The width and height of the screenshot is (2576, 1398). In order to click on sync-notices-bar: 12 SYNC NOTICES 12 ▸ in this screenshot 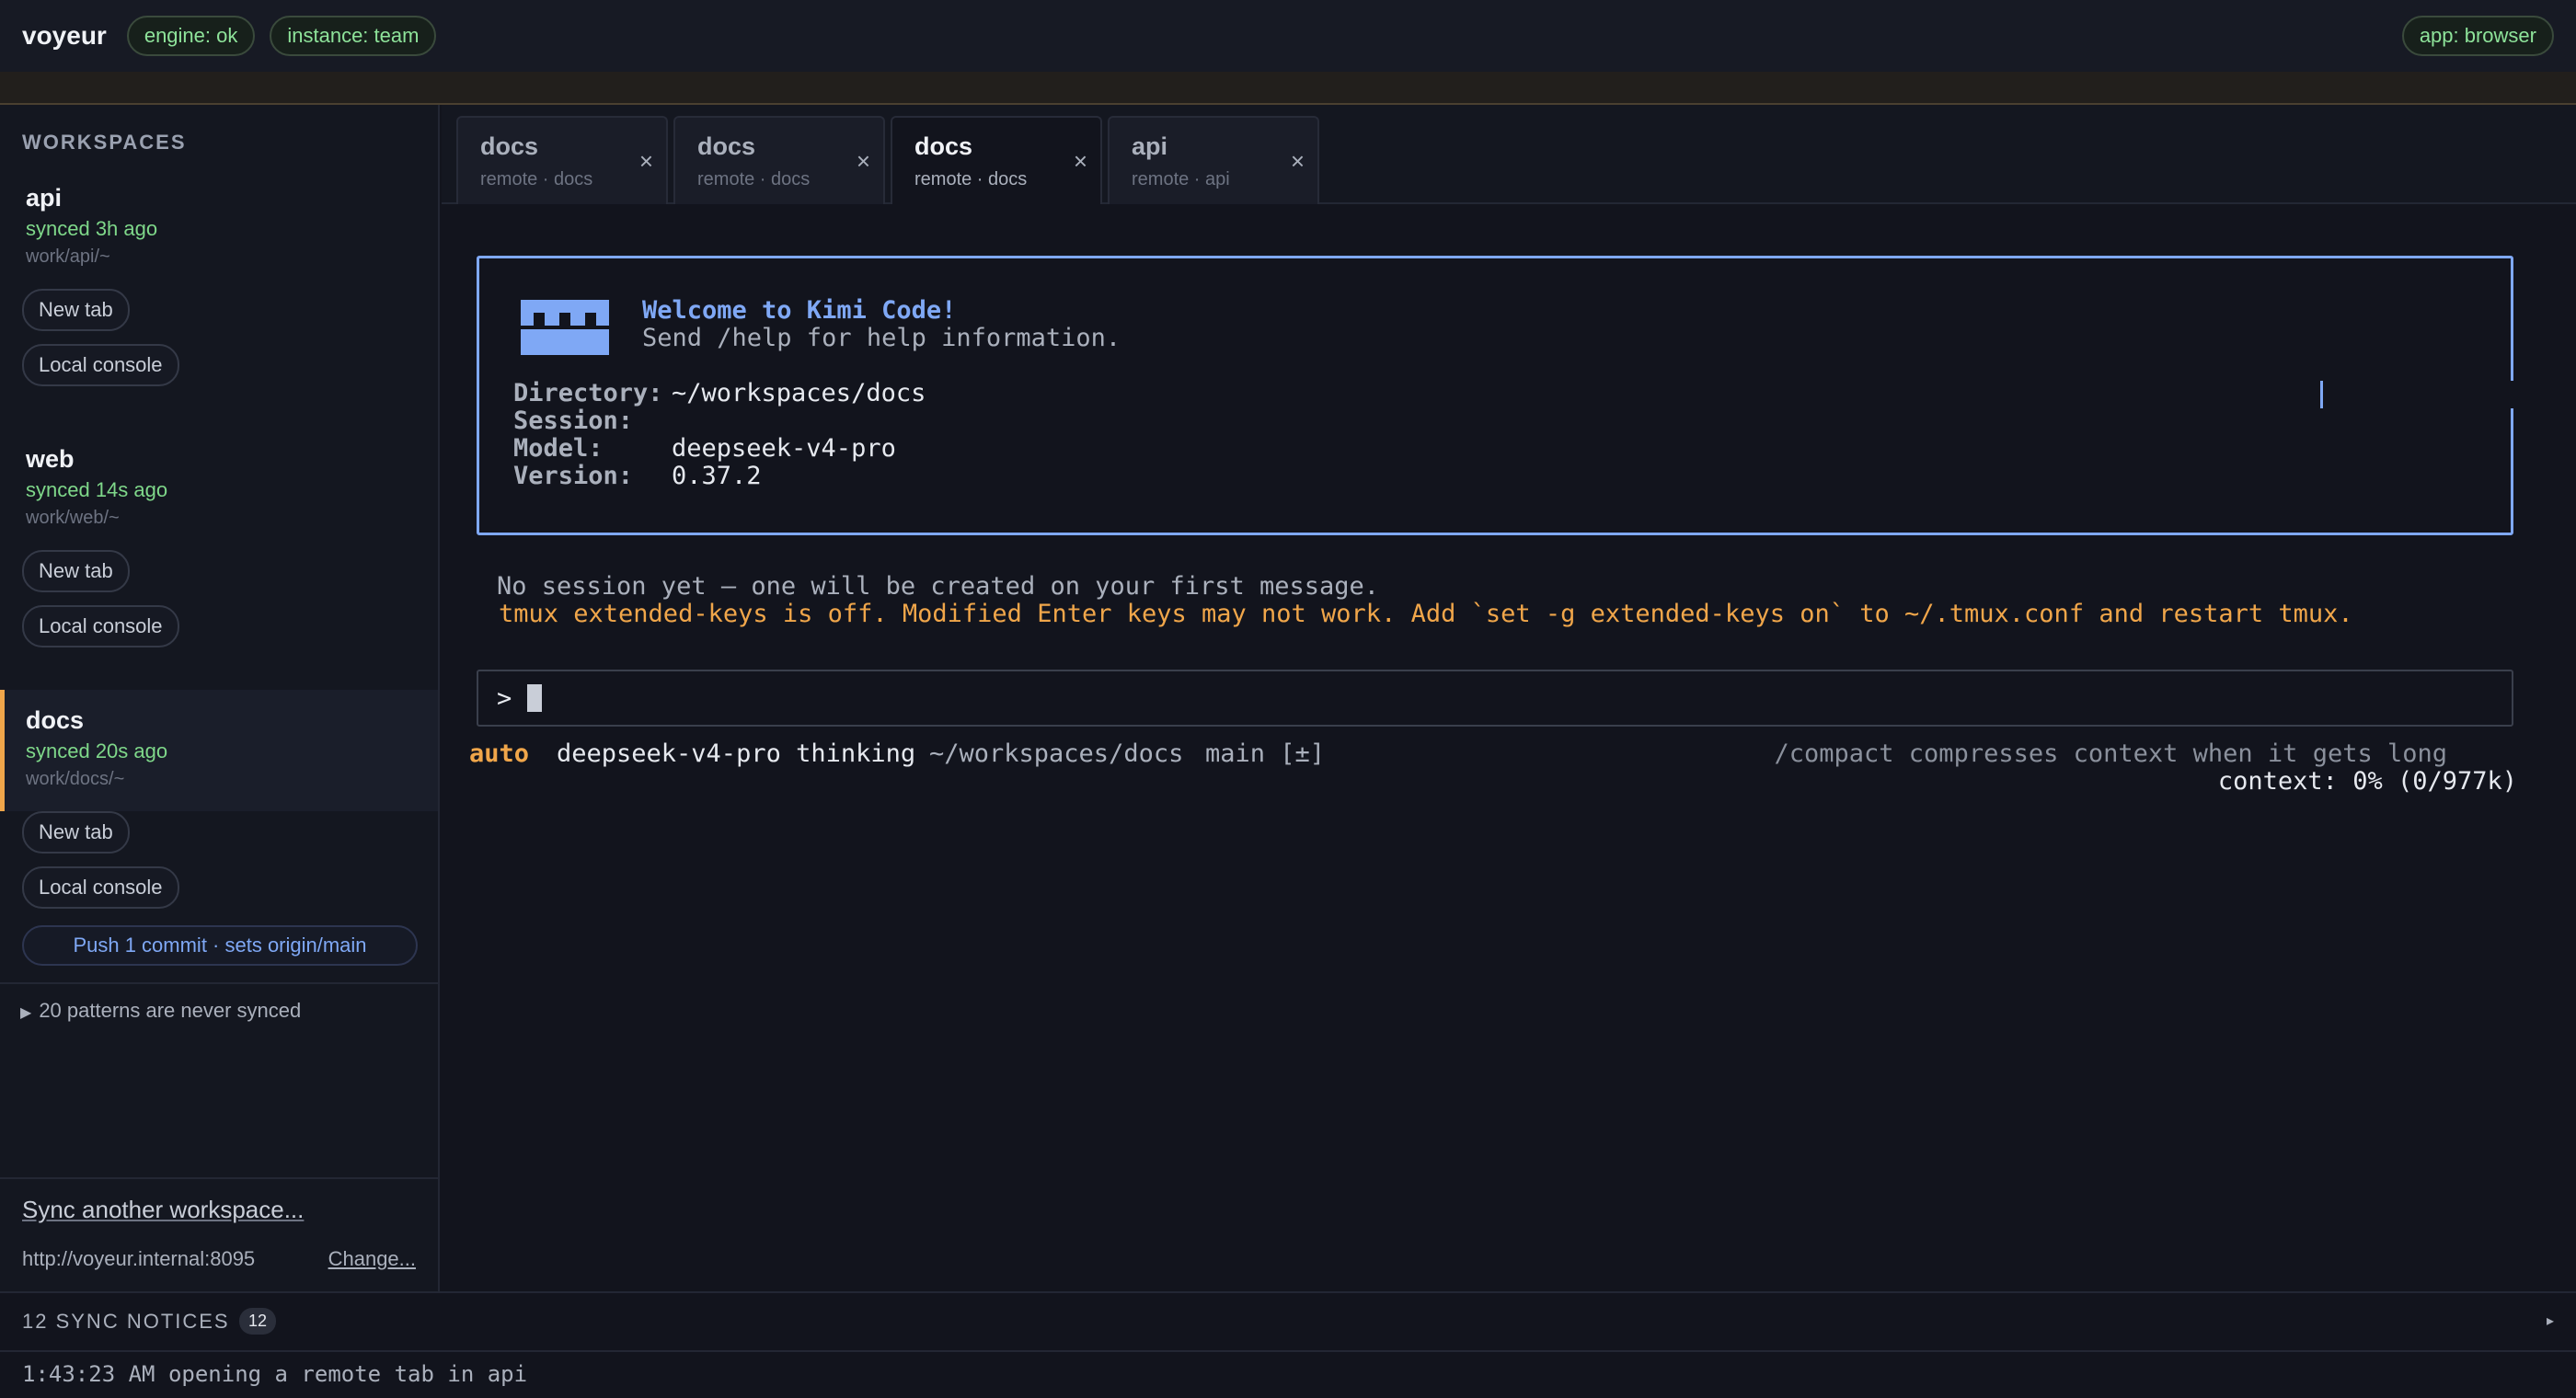, I will do `click(1288, 1321)`.